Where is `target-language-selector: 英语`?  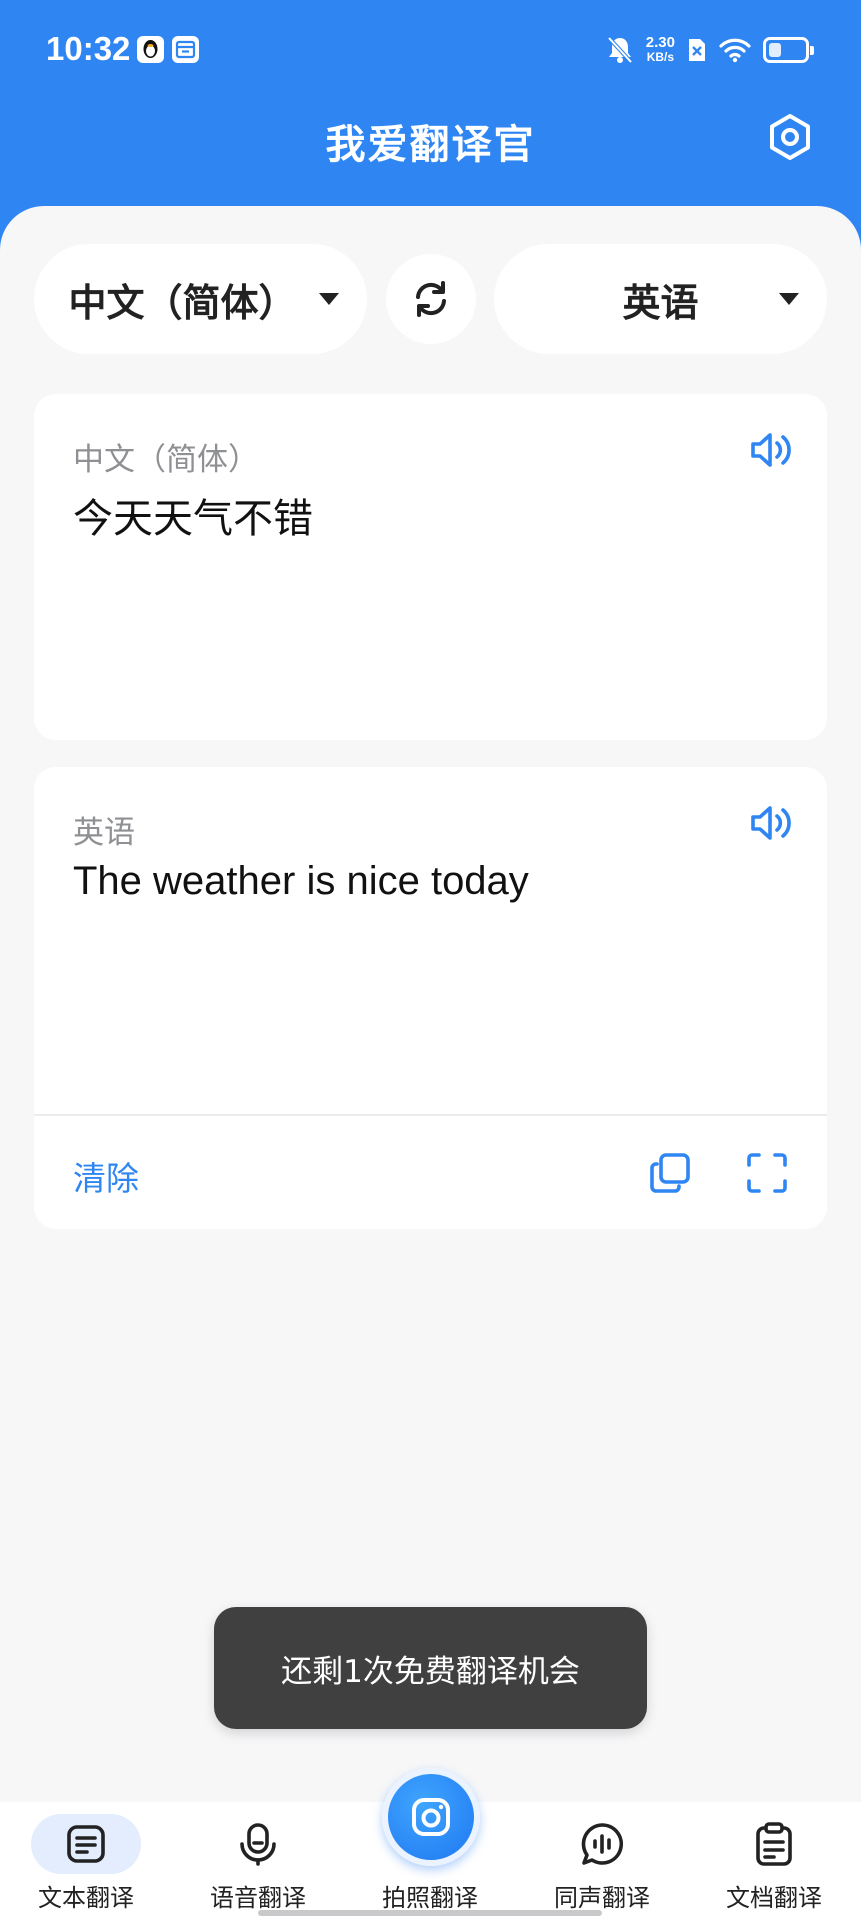 target-language-selector: 英语 is located at coordinates (660, 299).